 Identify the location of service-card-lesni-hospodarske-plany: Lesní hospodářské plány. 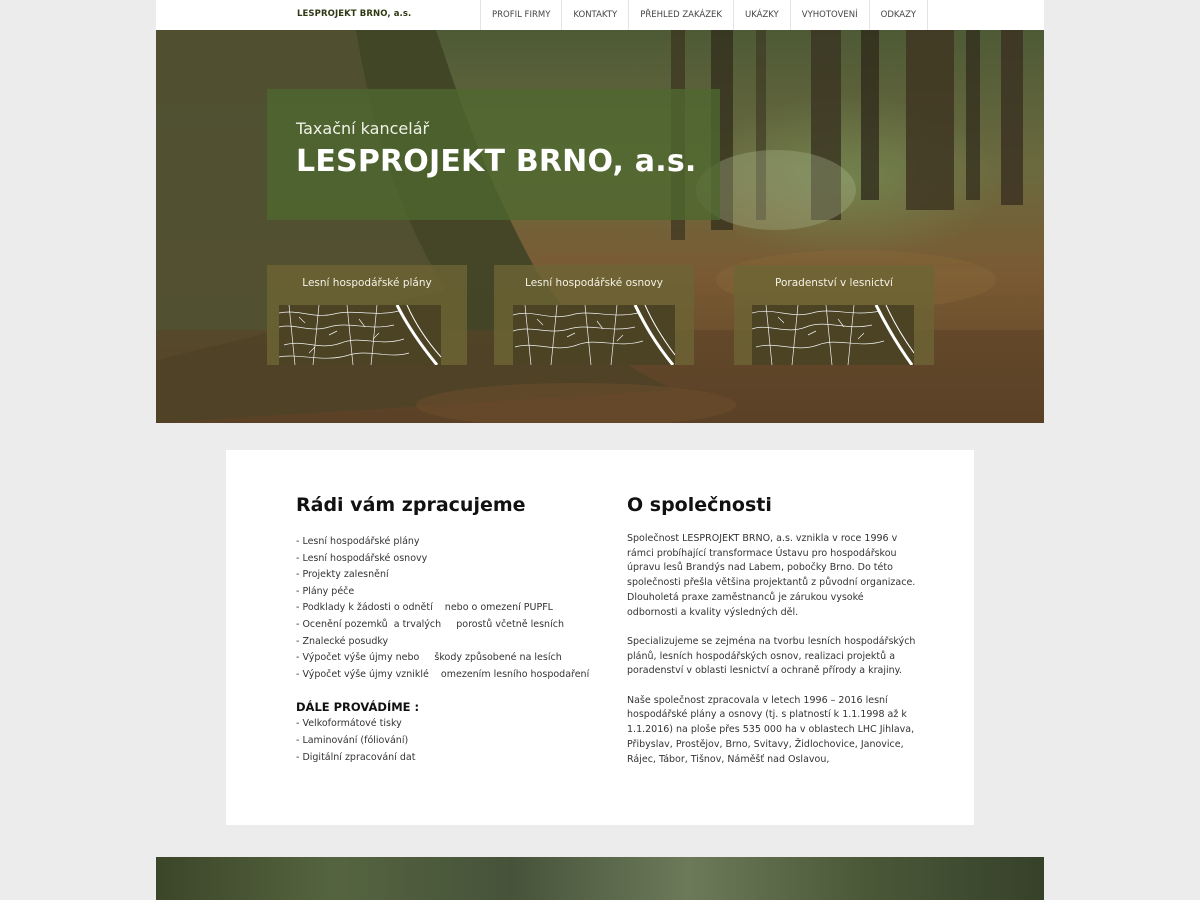
(367, 315).